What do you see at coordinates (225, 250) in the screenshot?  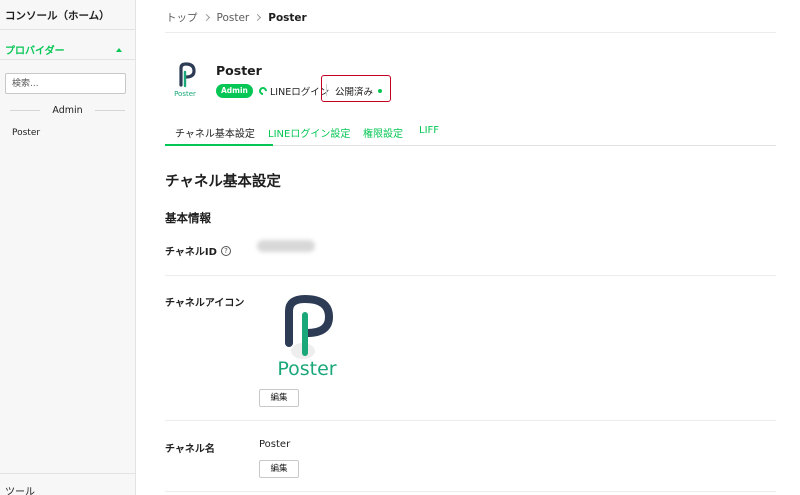 I see `help-icon: ?` at bounding box center [225, 250].